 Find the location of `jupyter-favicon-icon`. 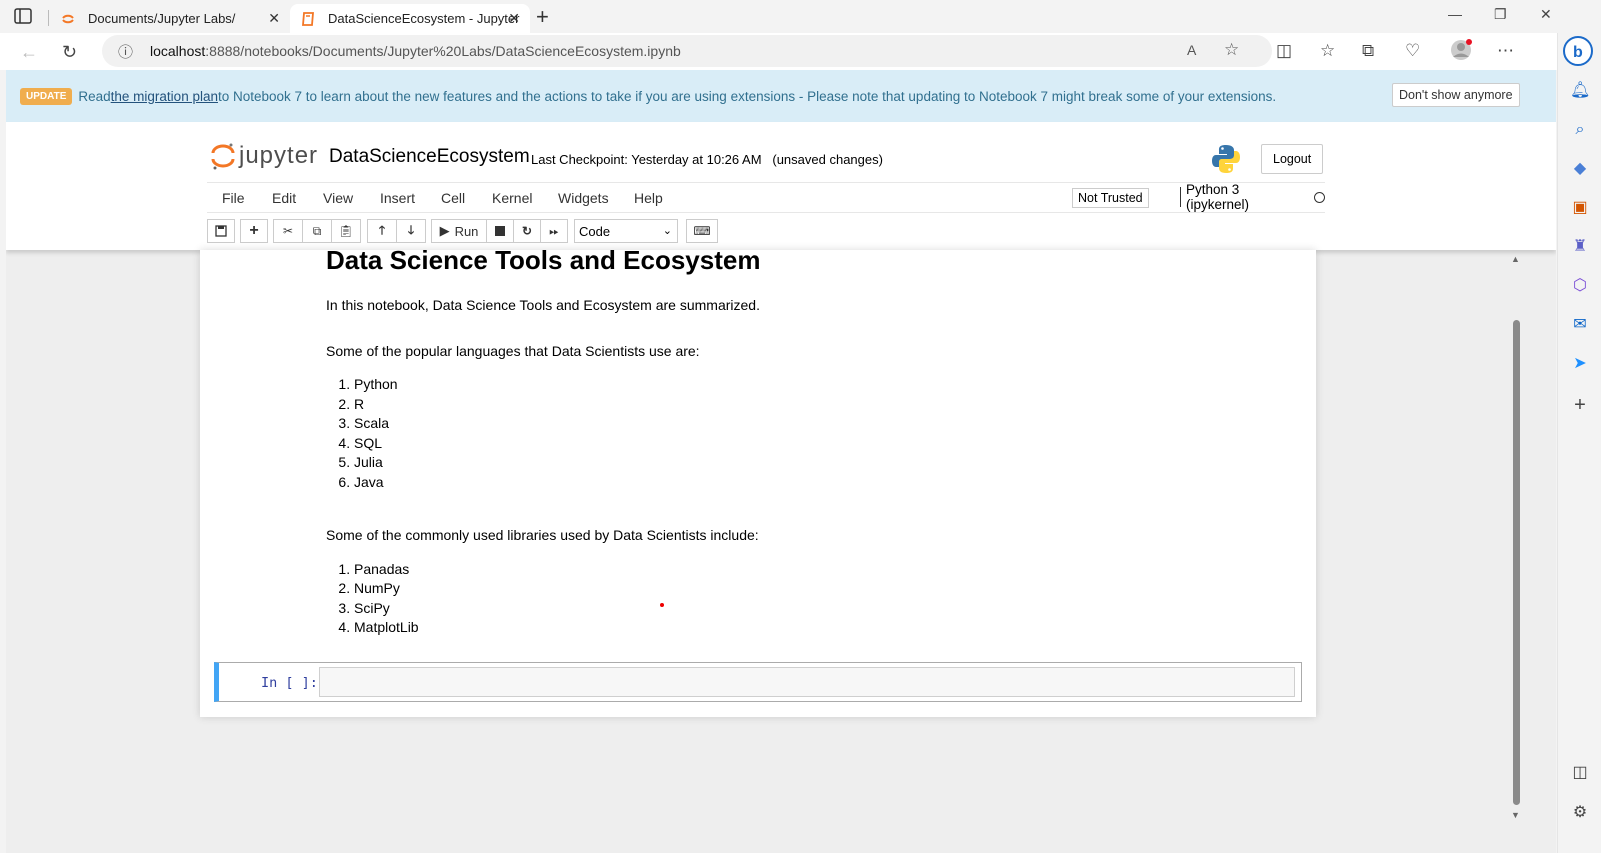

jupyter-favicon-icon is located at coordinates (68, 18).